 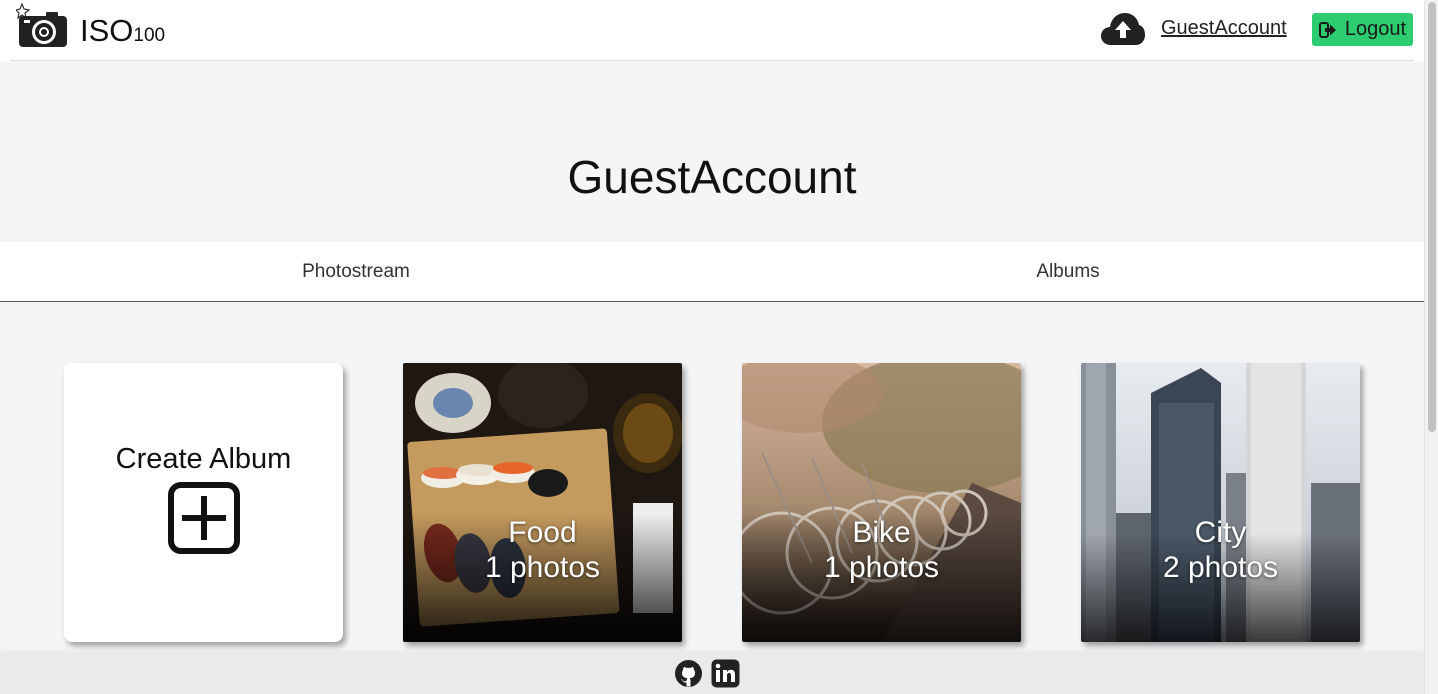 What do you see at coordinates (712, 30) in the screenshot?
I see `top-navbar: ISO100 GuestAccount Logout` at bounding box center [712, 30].